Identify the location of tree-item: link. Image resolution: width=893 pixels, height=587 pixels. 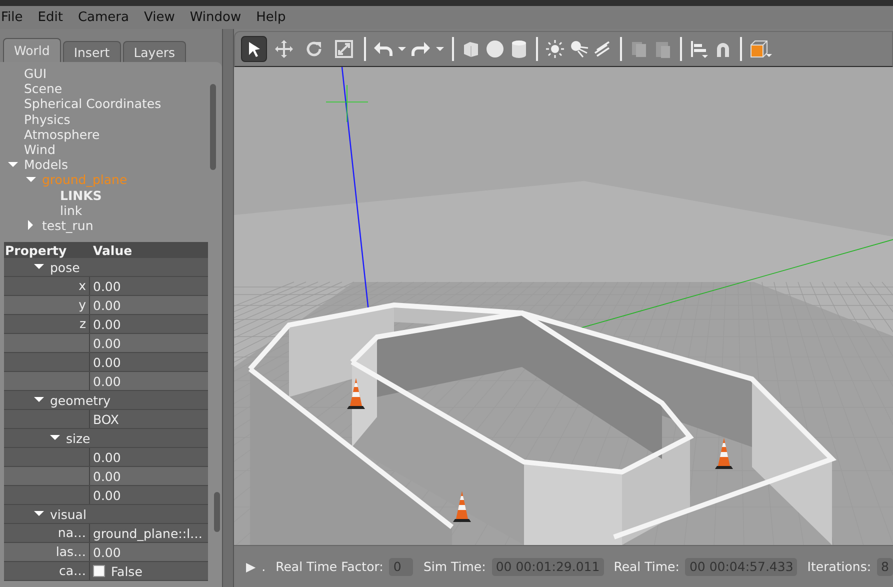
(71, 210).